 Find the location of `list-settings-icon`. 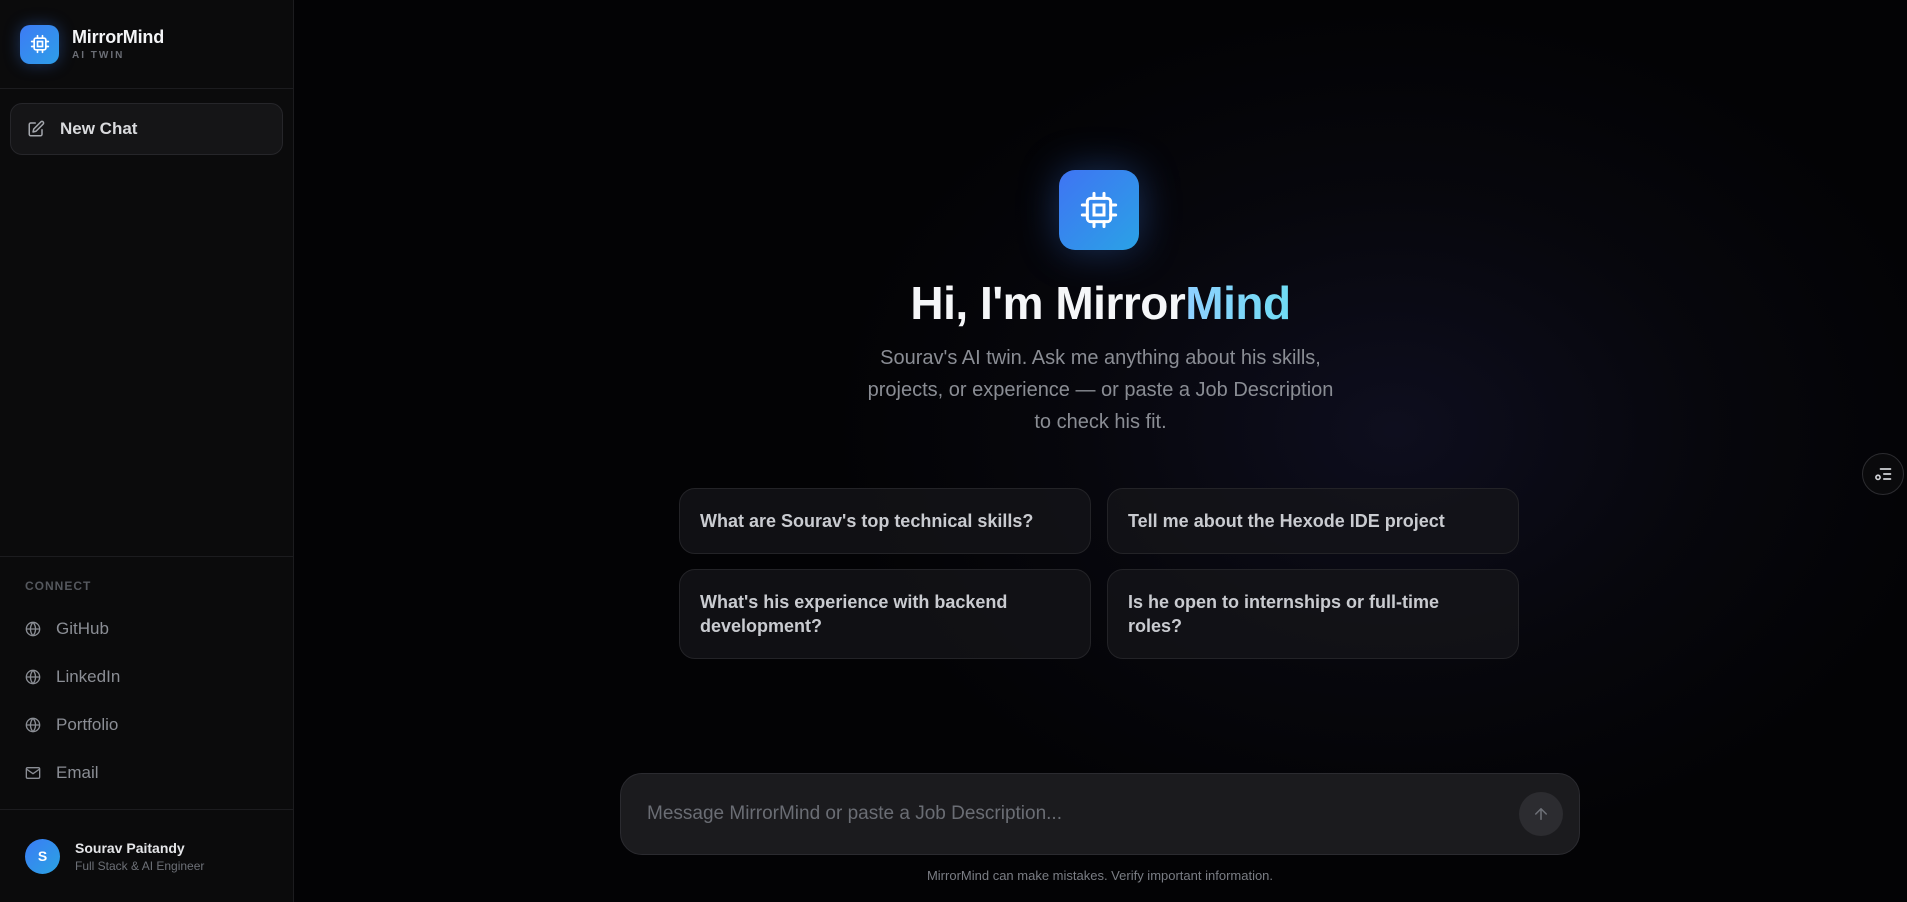

list-settings-icon is located at coordinates (1883, 474).